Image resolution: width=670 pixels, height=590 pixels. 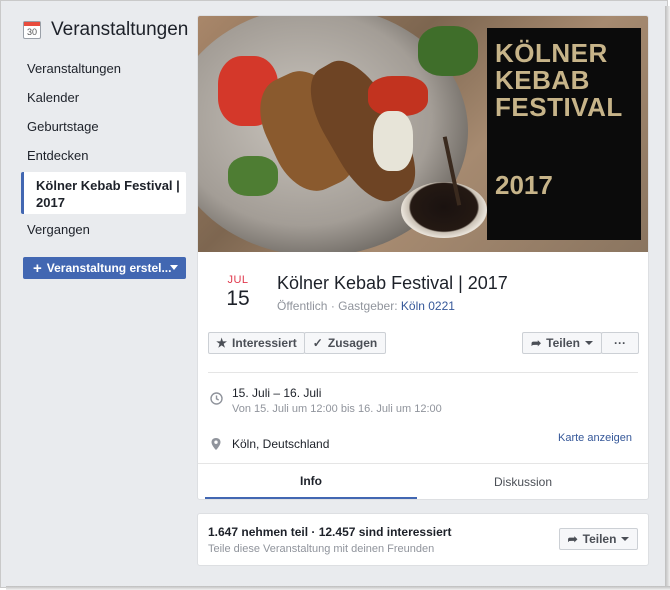 I want to click on share-label: Teilen, so click(x=563, y=343).